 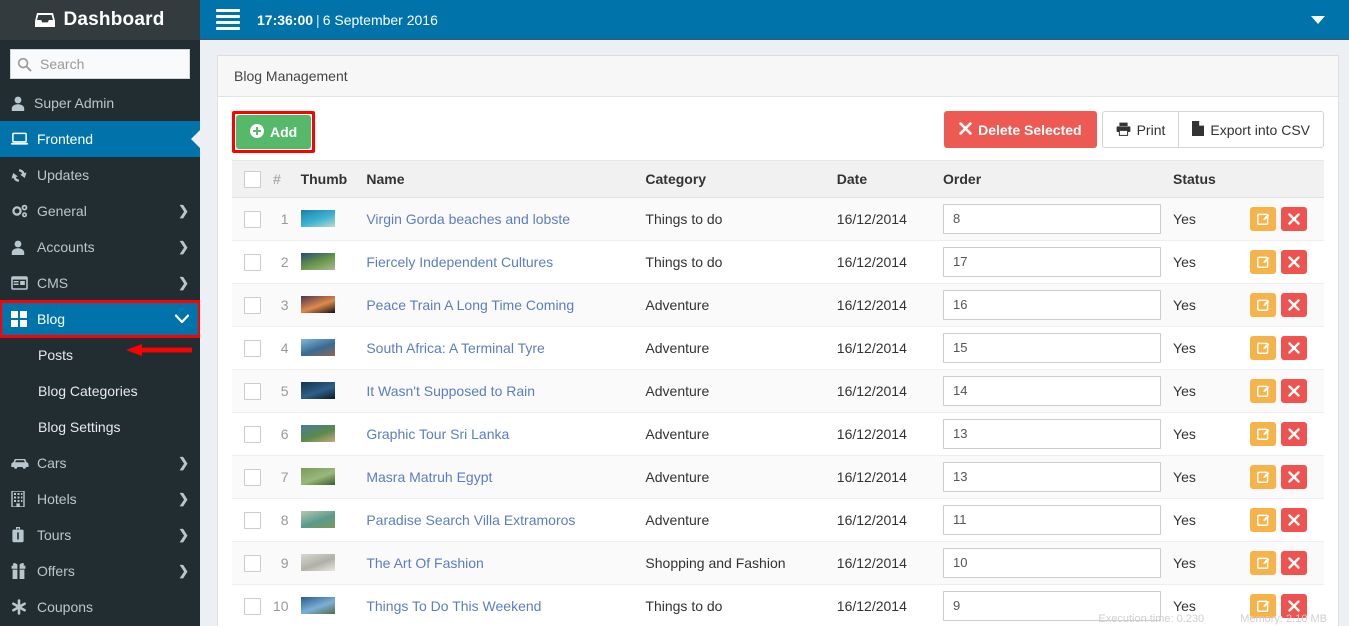 What do you see at coordinates (252, 179) in the screenshot?
I see `select-all-checkbox` at bounding box center [252, 179].